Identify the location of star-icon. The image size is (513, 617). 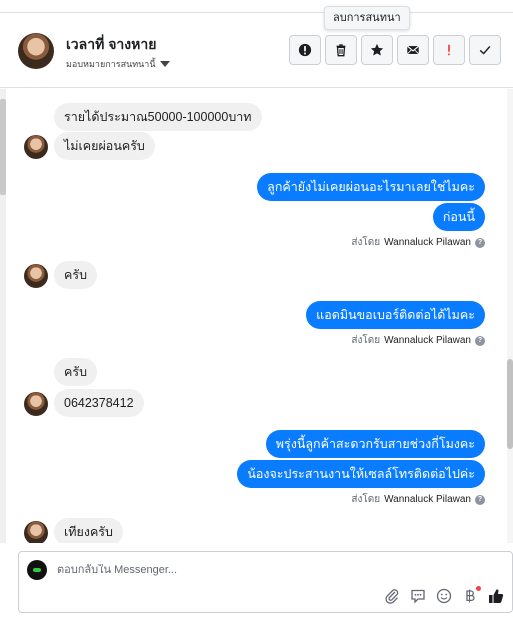
(377, 49).